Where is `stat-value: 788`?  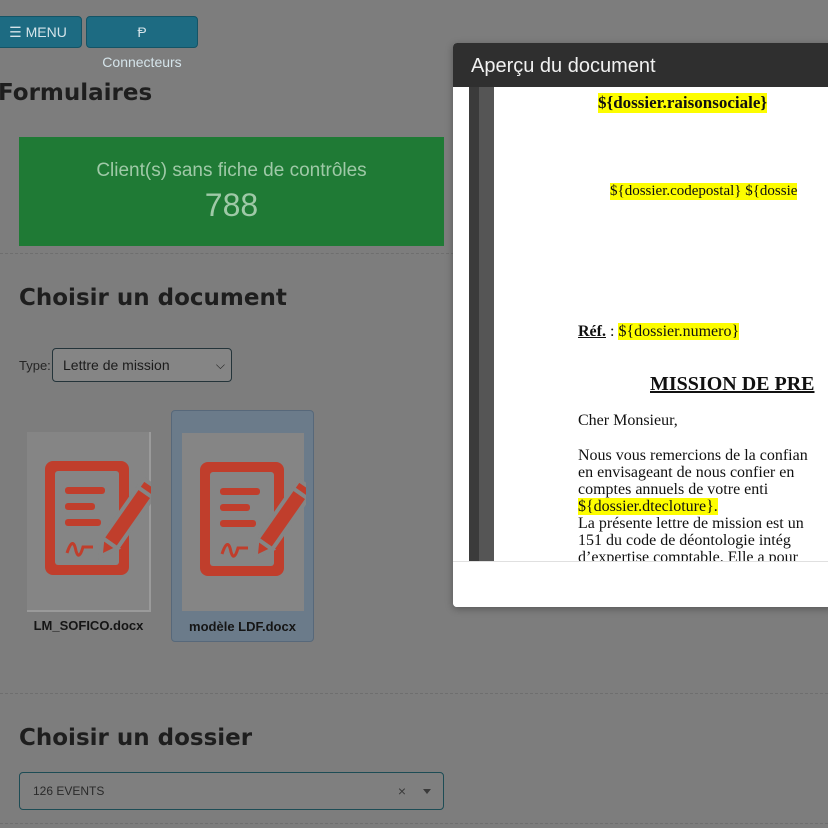 stat-value: 788 is located at coordinates (231, 205).